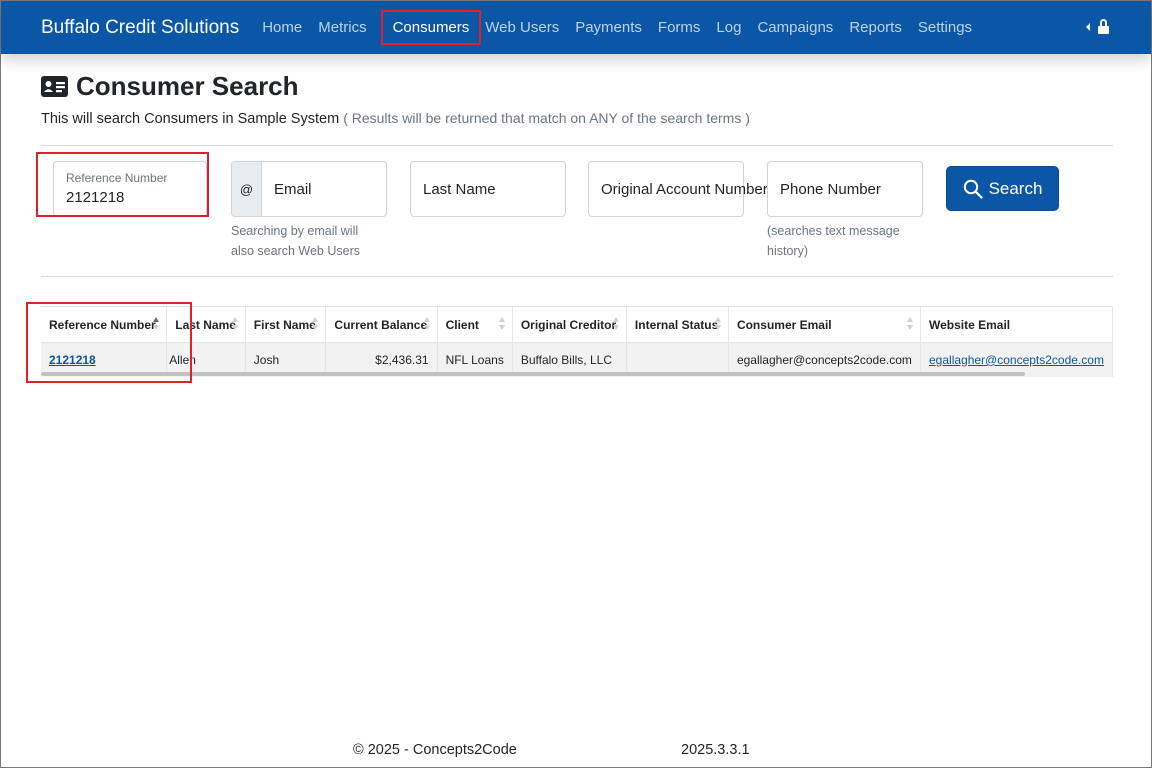  Describe the element at coordinates (732, 27) in the screenshot. I see `nav-log: Log` at that location.